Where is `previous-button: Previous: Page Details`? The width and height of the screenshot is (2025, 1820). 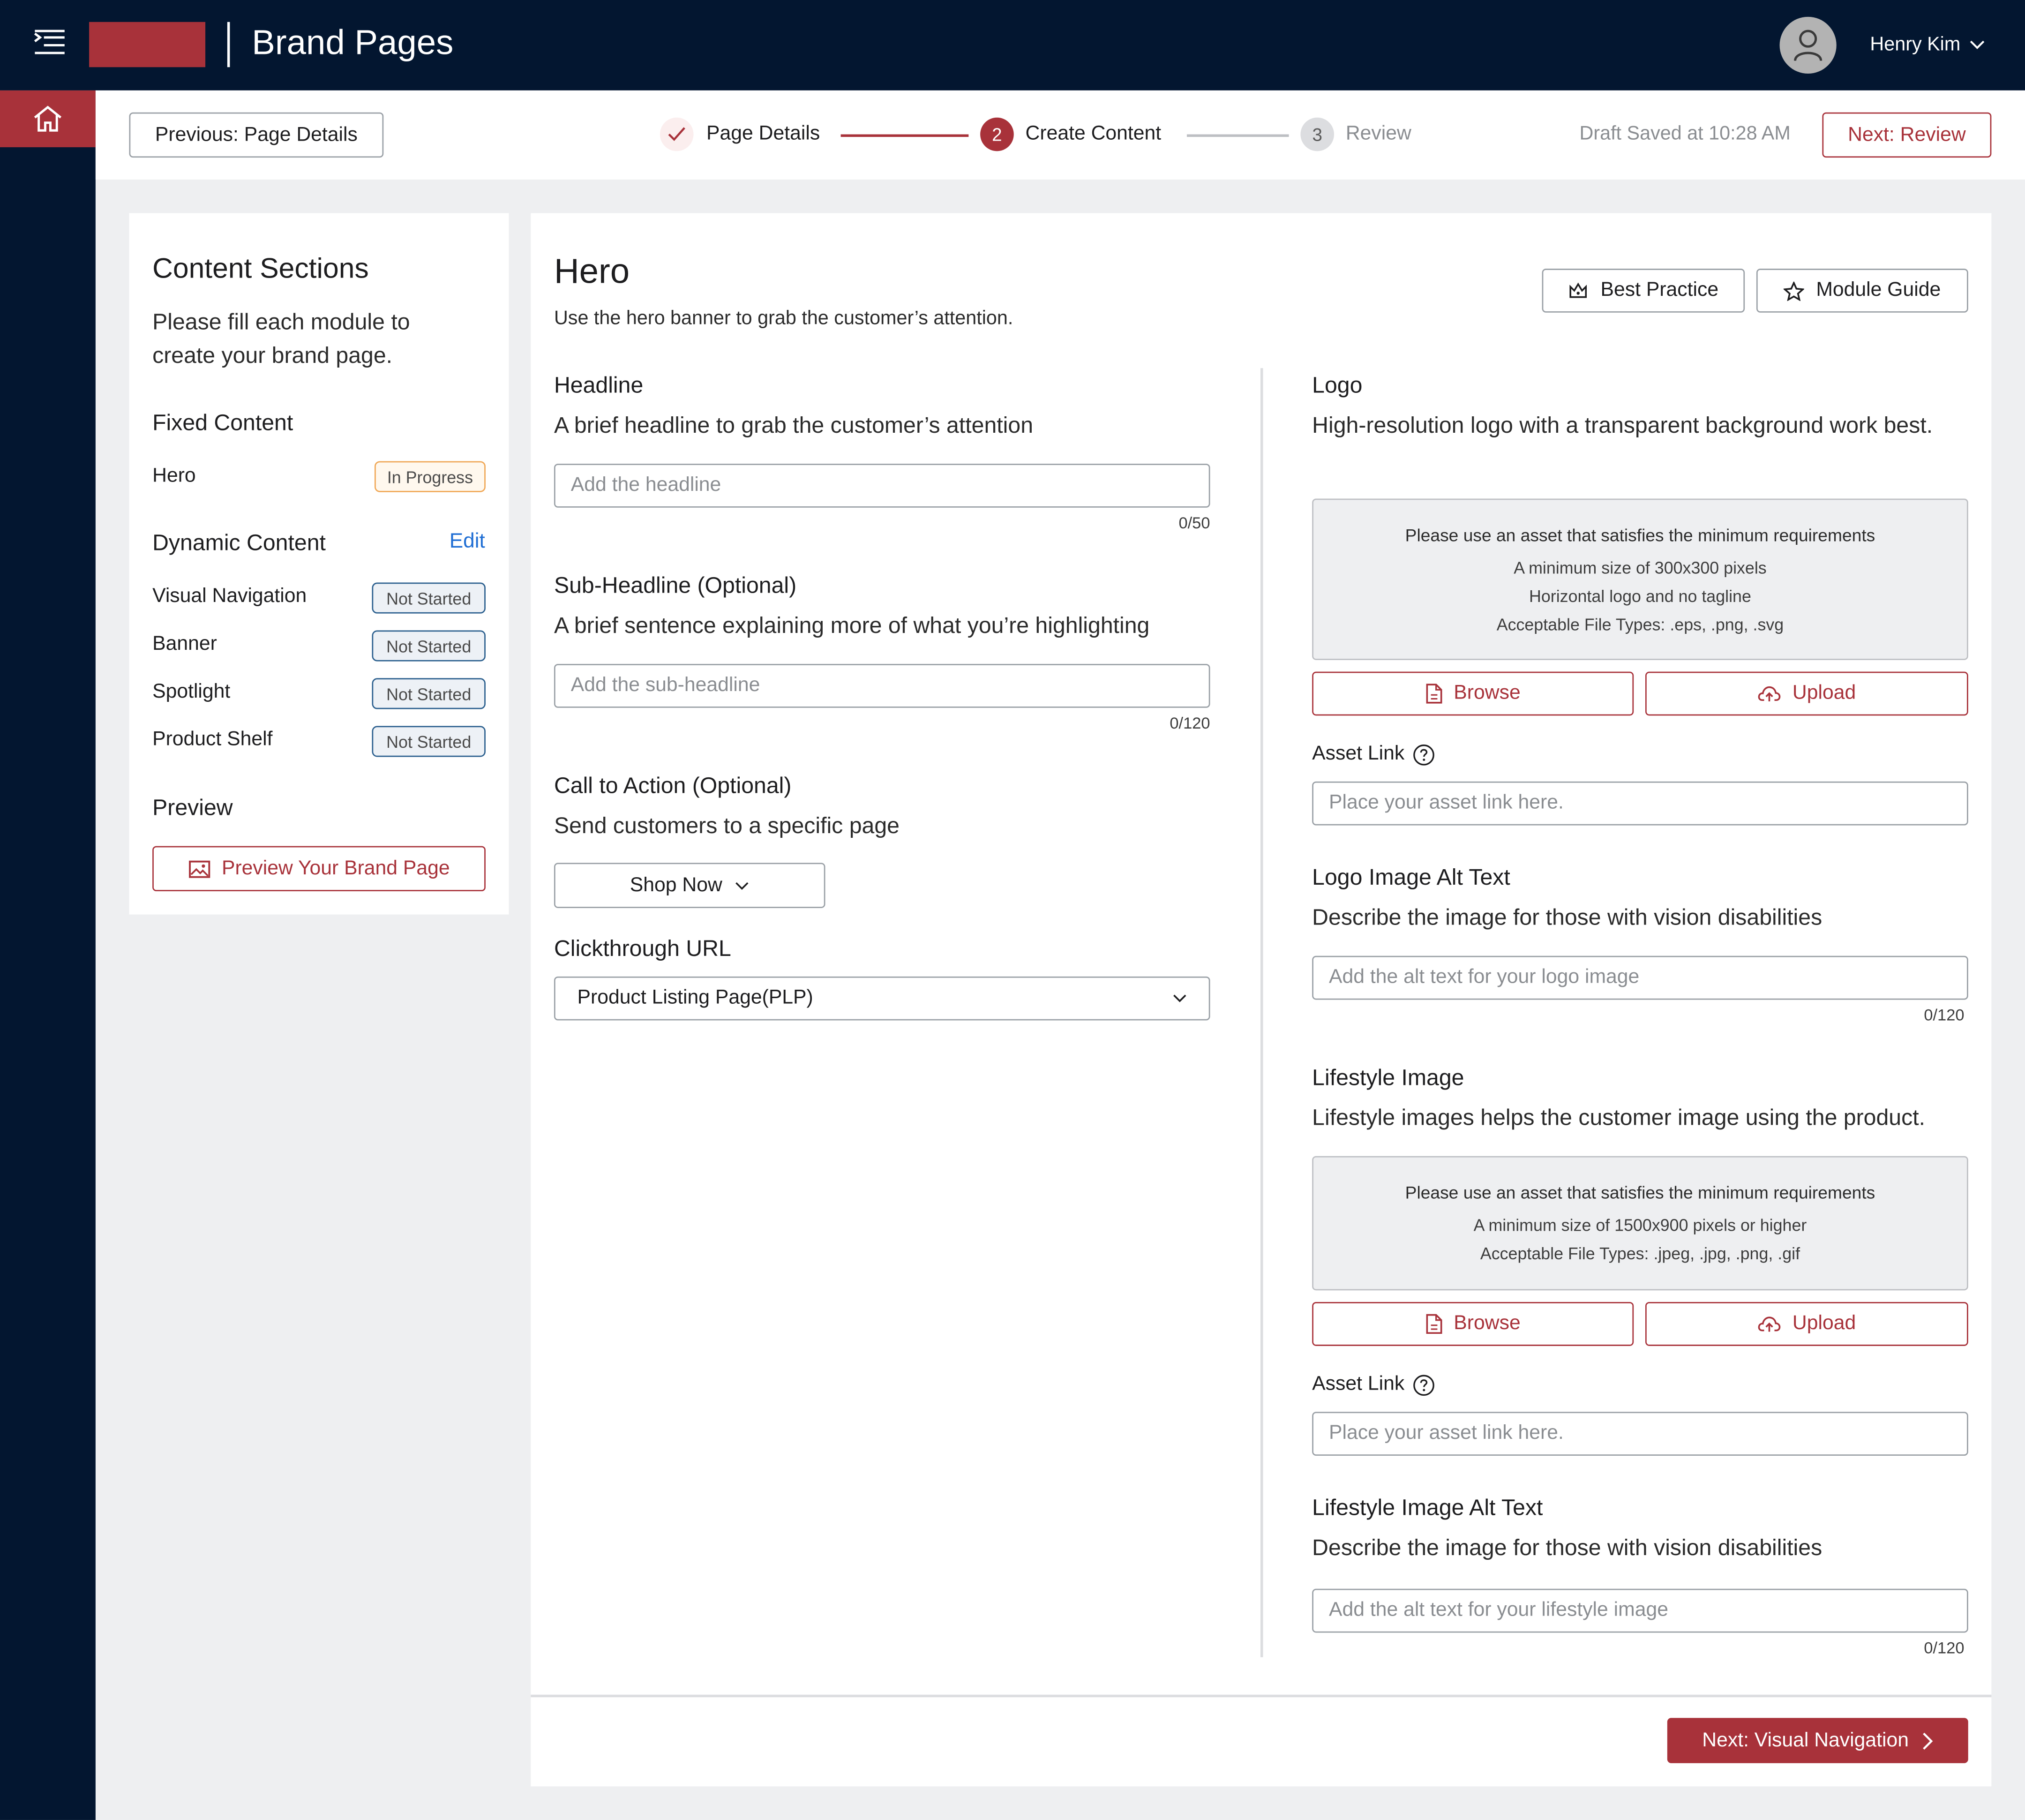 previous-button: Previous: Page Details is located at coordinates (256, 135).